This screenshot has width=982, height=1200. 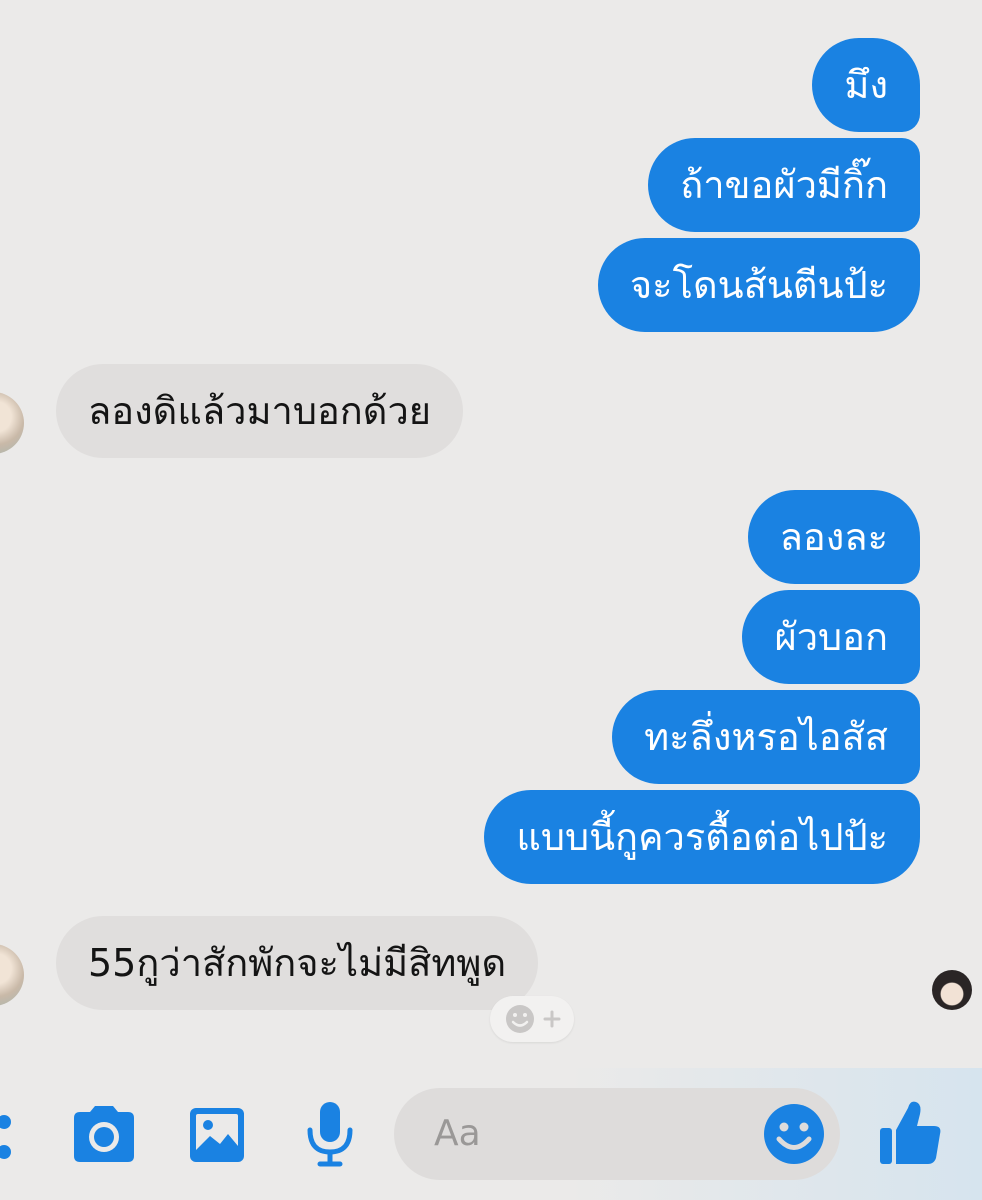 I want to click on message-bubble-outgoing: แบบนี้กูควรตื้อต่อไปป้ะ, so click(x=702, y=837).